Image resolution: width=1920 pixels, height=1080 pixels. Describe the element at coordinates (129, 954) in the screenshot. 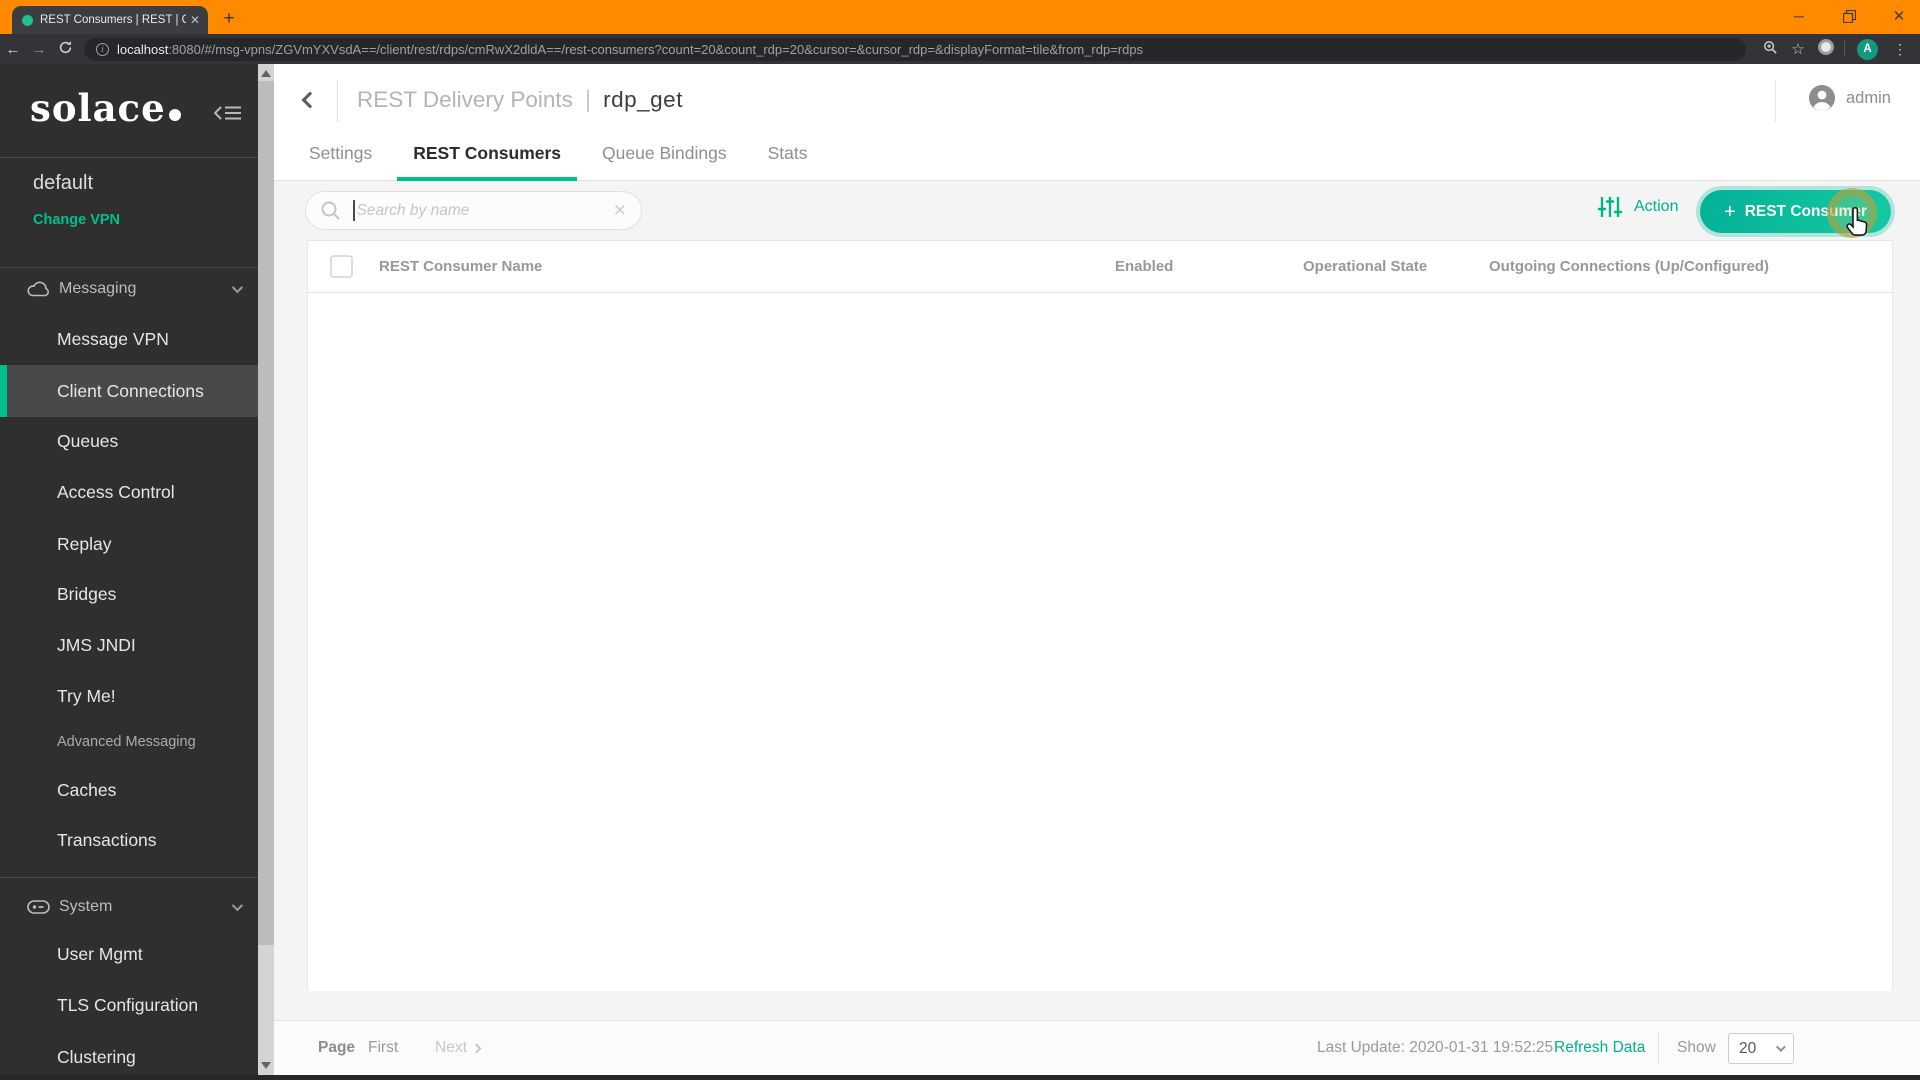

I see `sidebar-item-user-mgmt: User Mgmt` at that location.